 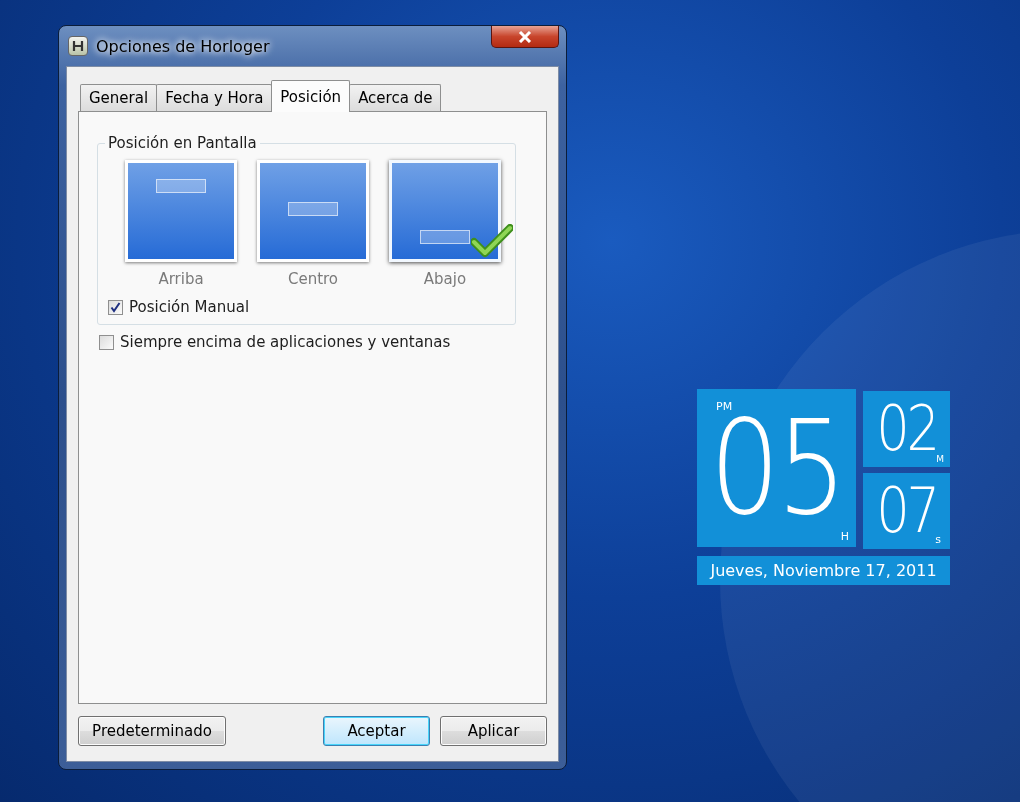 What do you see at coordinates (183, 46) in the screenshot?
I see `window-title: Opciones de Horloger` at bounding box center [183, 46].